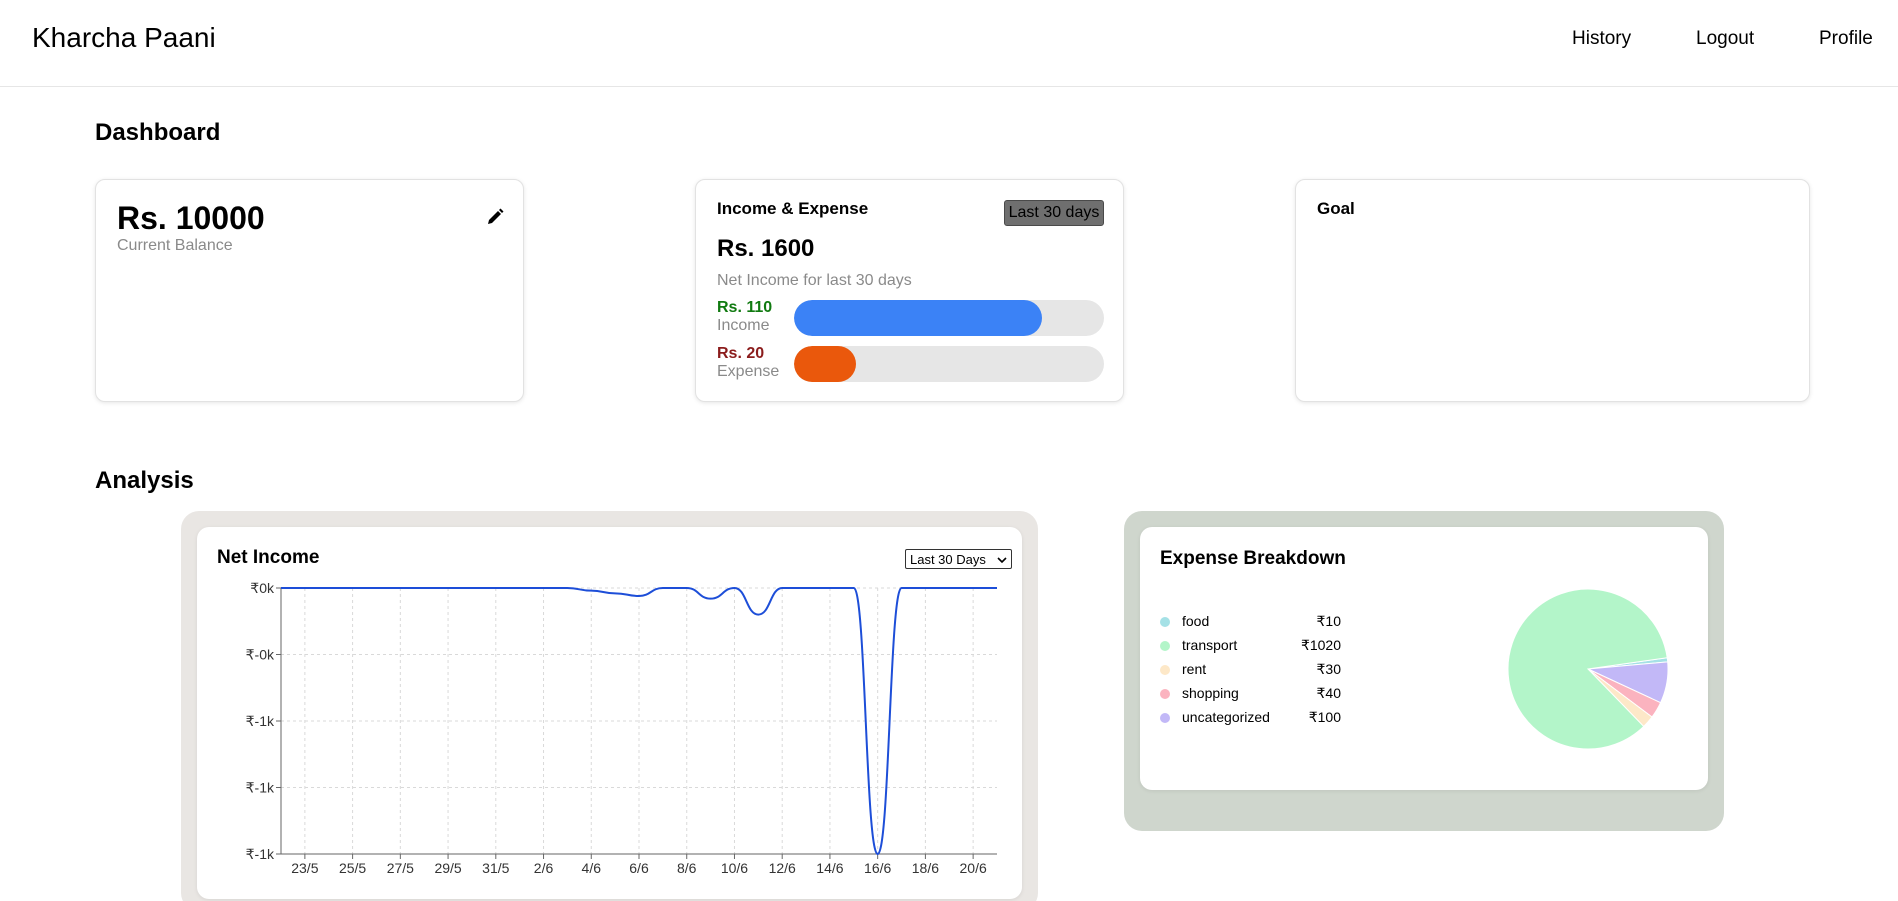 Image resolution: width=1898 pixels, height=901 pixels. I want to click on nav-history-link: History, so click(1601, 39).